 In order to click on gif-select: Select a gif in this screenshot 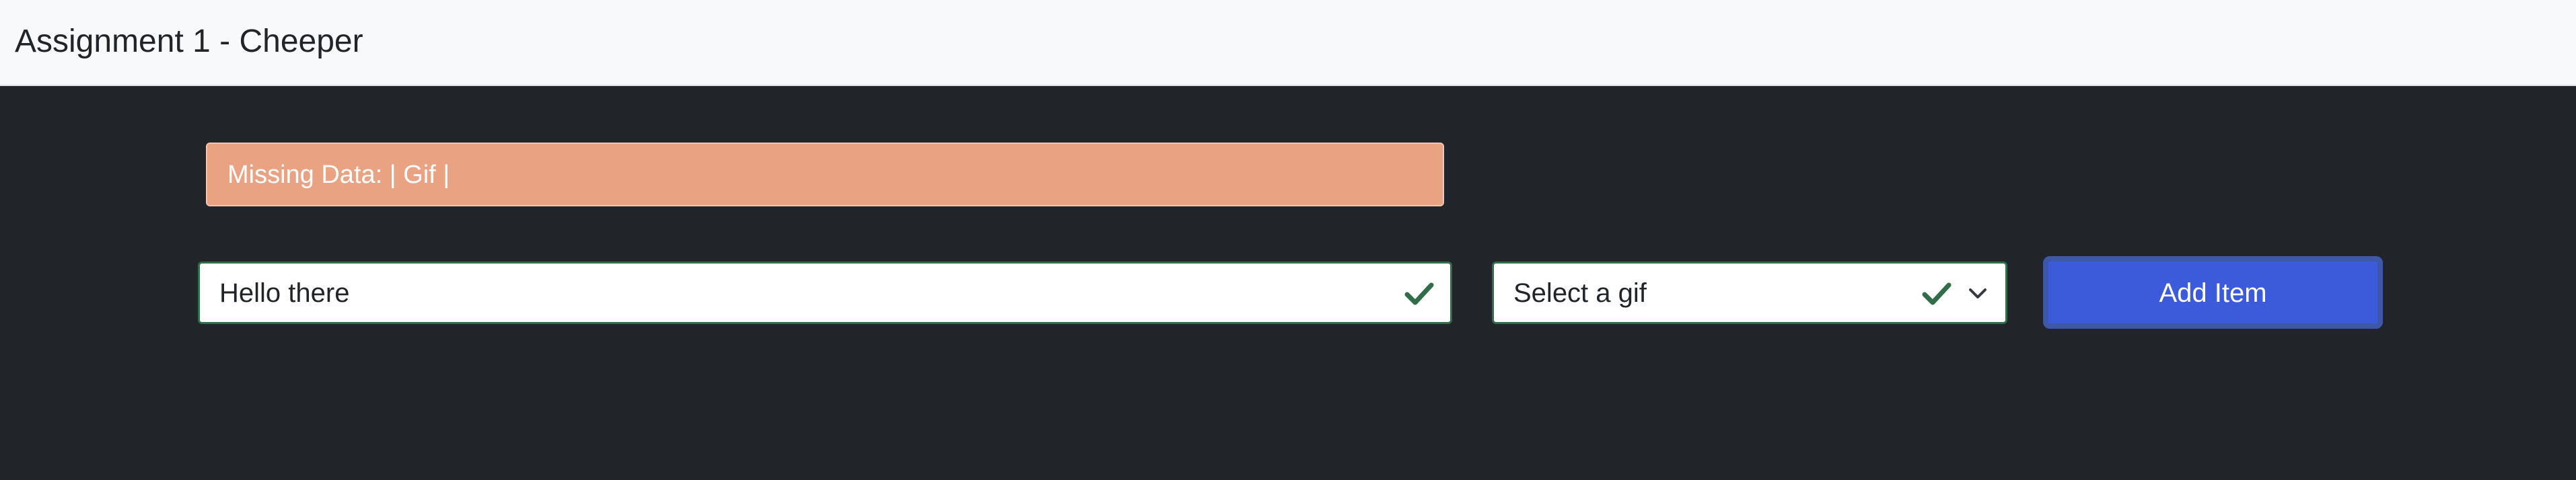, I will do `click(1749, 293)`.